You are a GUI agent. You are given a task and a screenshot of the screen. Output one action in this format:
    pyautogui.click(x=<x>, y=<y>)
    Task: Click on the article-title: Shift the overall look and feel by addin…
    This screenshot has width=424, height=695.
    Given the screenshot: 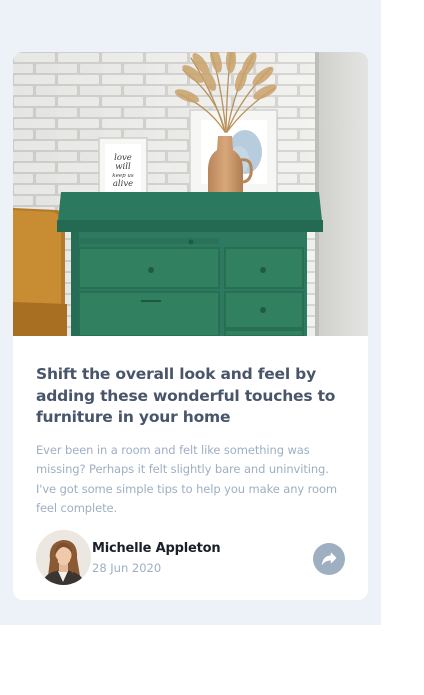 What is the action you would take?
    pyautogui.click(x=186, y=395)
    